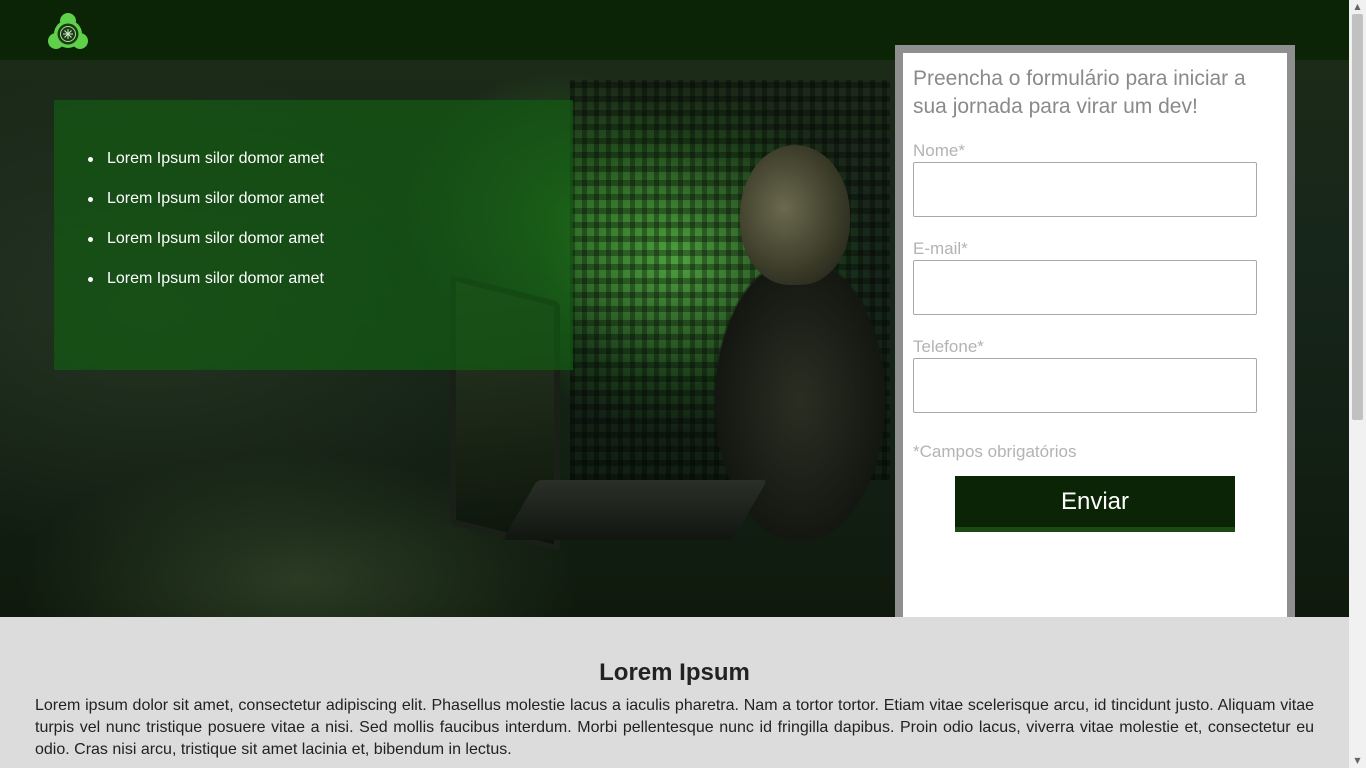 The height and width of the screenshot is (768, 1366). I want to click on page-scrollbar: ▲ ▼, so click(1357, 384).